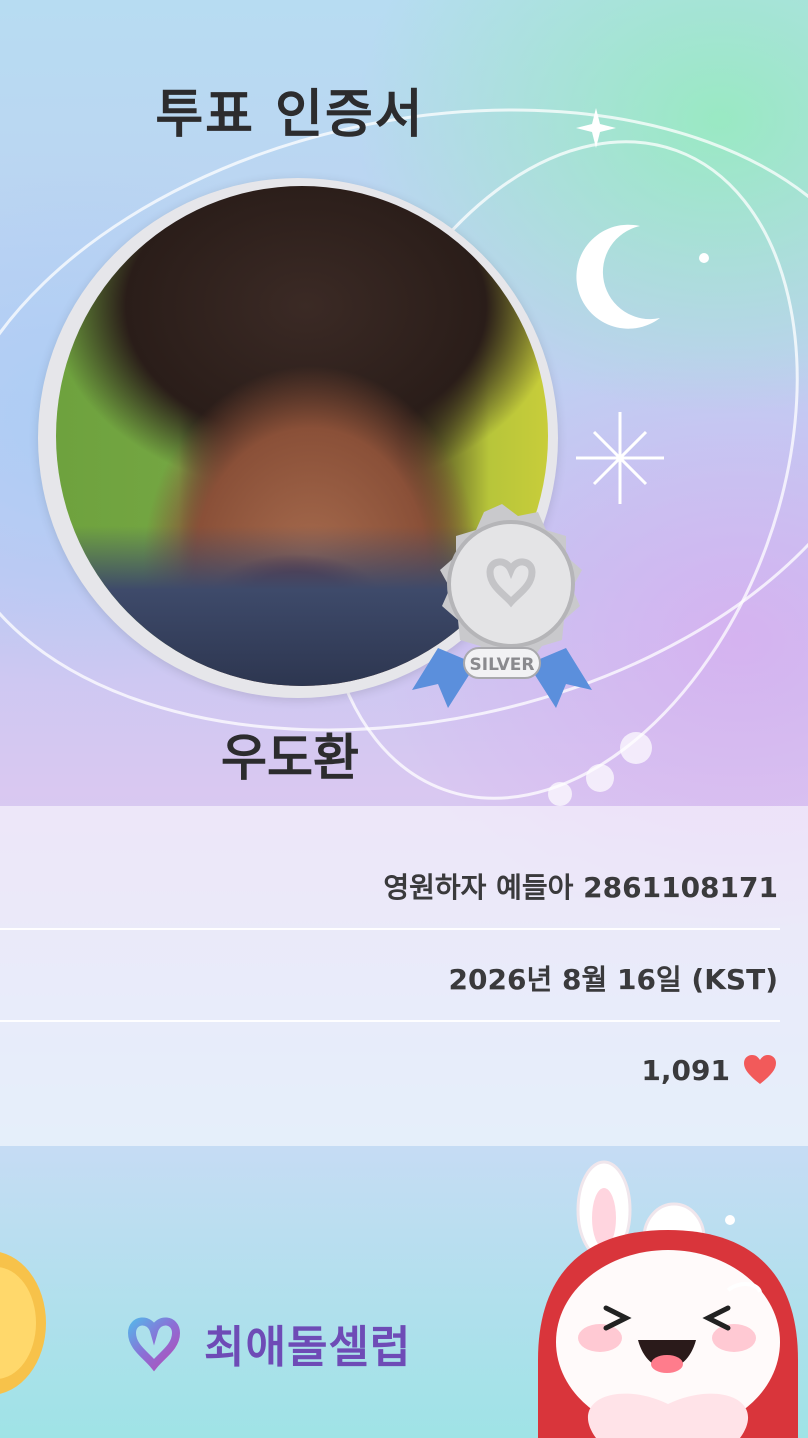 The height and width of the screenshot is (1438, 808). I want to click on vote-event-row: 영원하자 예들아 2861108171, so click(404, 886).